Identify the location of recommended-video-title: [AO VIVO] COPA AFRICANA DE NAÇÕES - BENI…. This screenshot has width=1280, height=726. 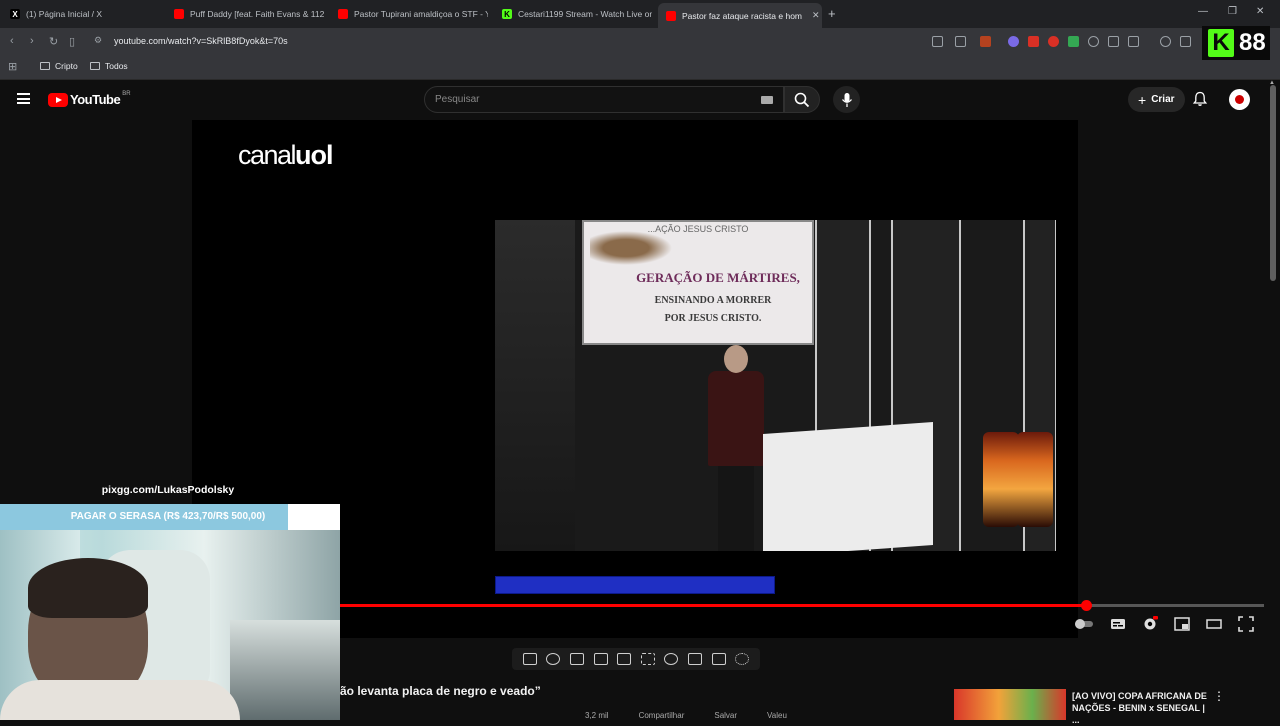
(1142, 708).